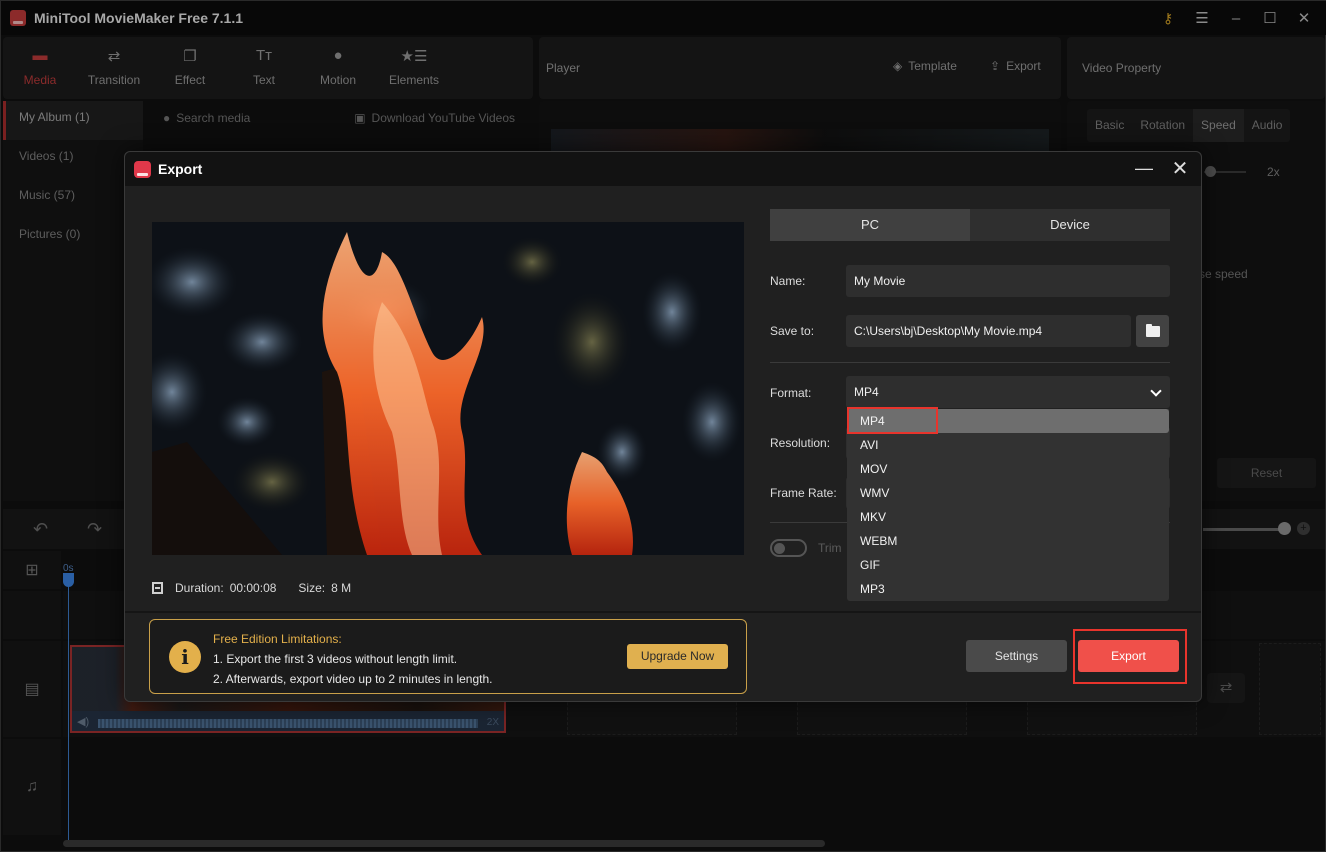 The image size is (1326, 852). I want to click on app-title: MiniTool MovieMaker Free 7.1.1, so click(139, 18).